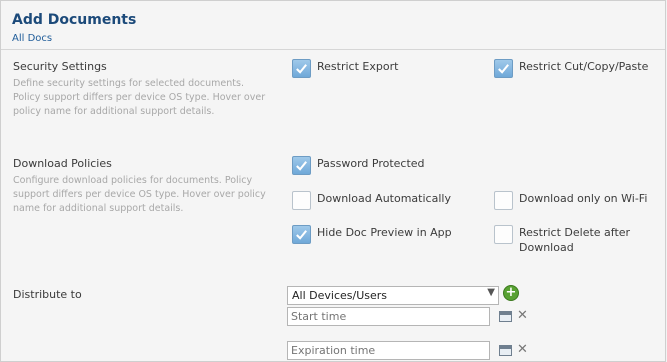 Image resolution: width=667 pixels, height=362 pixels. I want to click on restrict-export-option: Restrict Export, so click(345, 68).